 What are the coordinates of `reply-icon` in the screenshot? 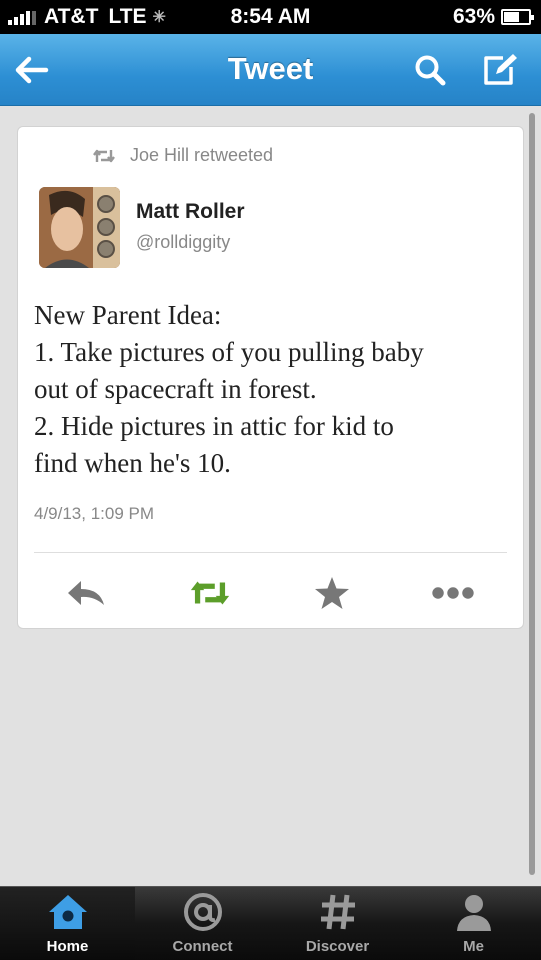 It's located at (86, 593).